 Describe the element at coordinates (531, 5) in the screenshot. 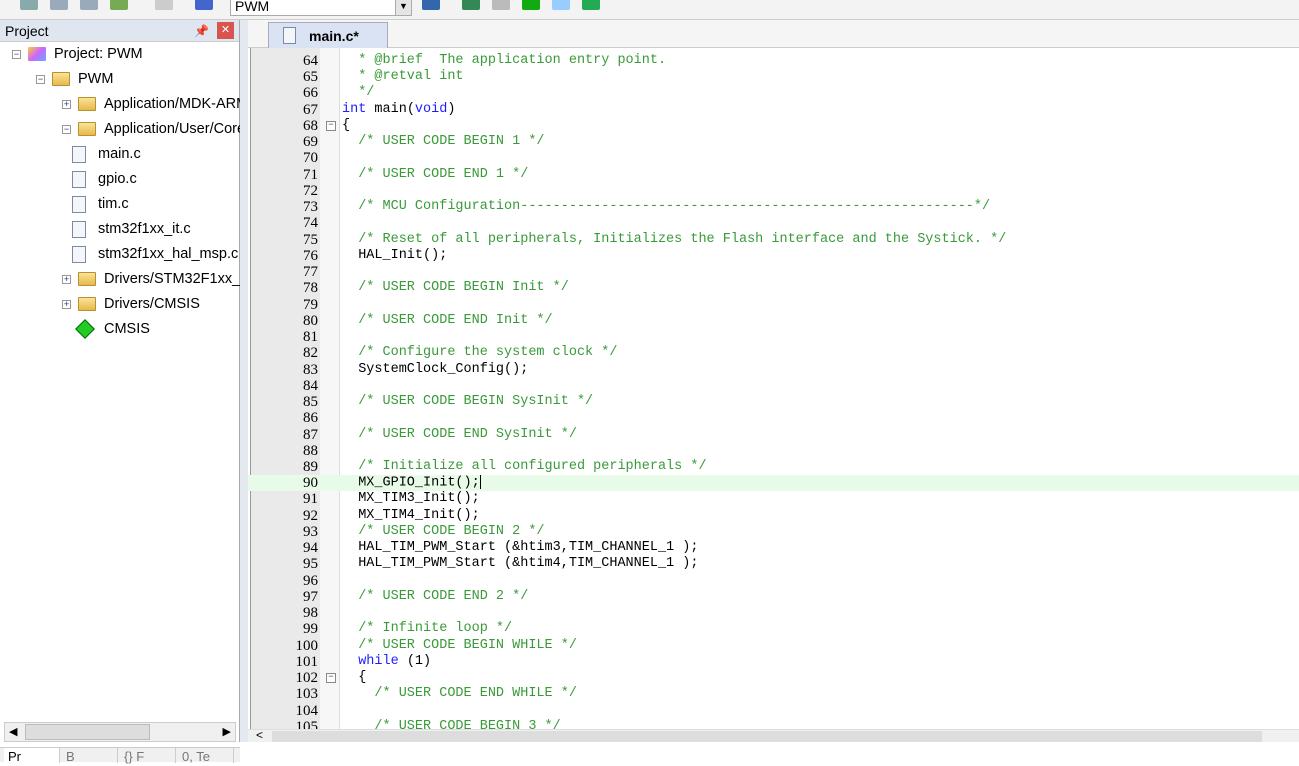

I see `pack-icon` at that location.